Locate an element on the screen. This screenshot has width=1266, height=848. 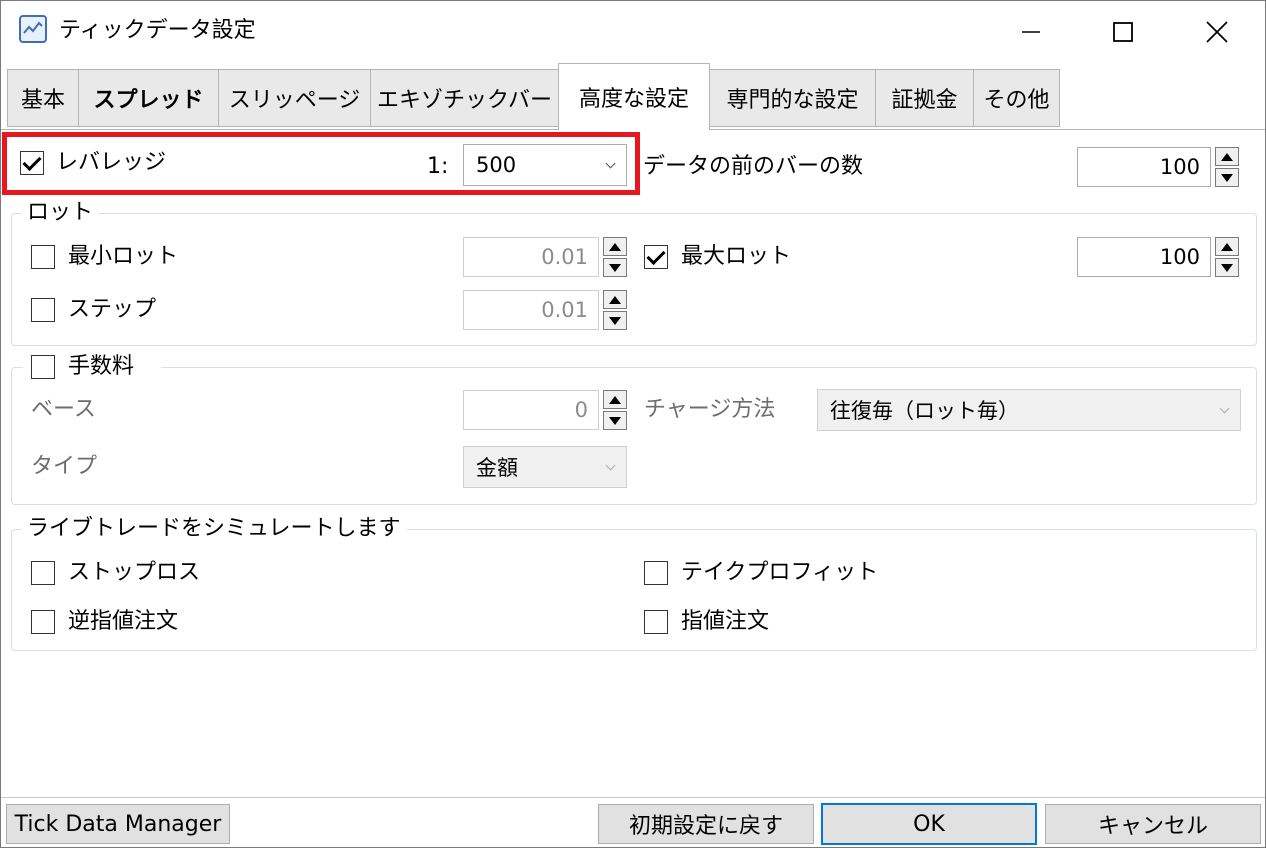
max-lot-spinner is located at coordinates (1227, 257).